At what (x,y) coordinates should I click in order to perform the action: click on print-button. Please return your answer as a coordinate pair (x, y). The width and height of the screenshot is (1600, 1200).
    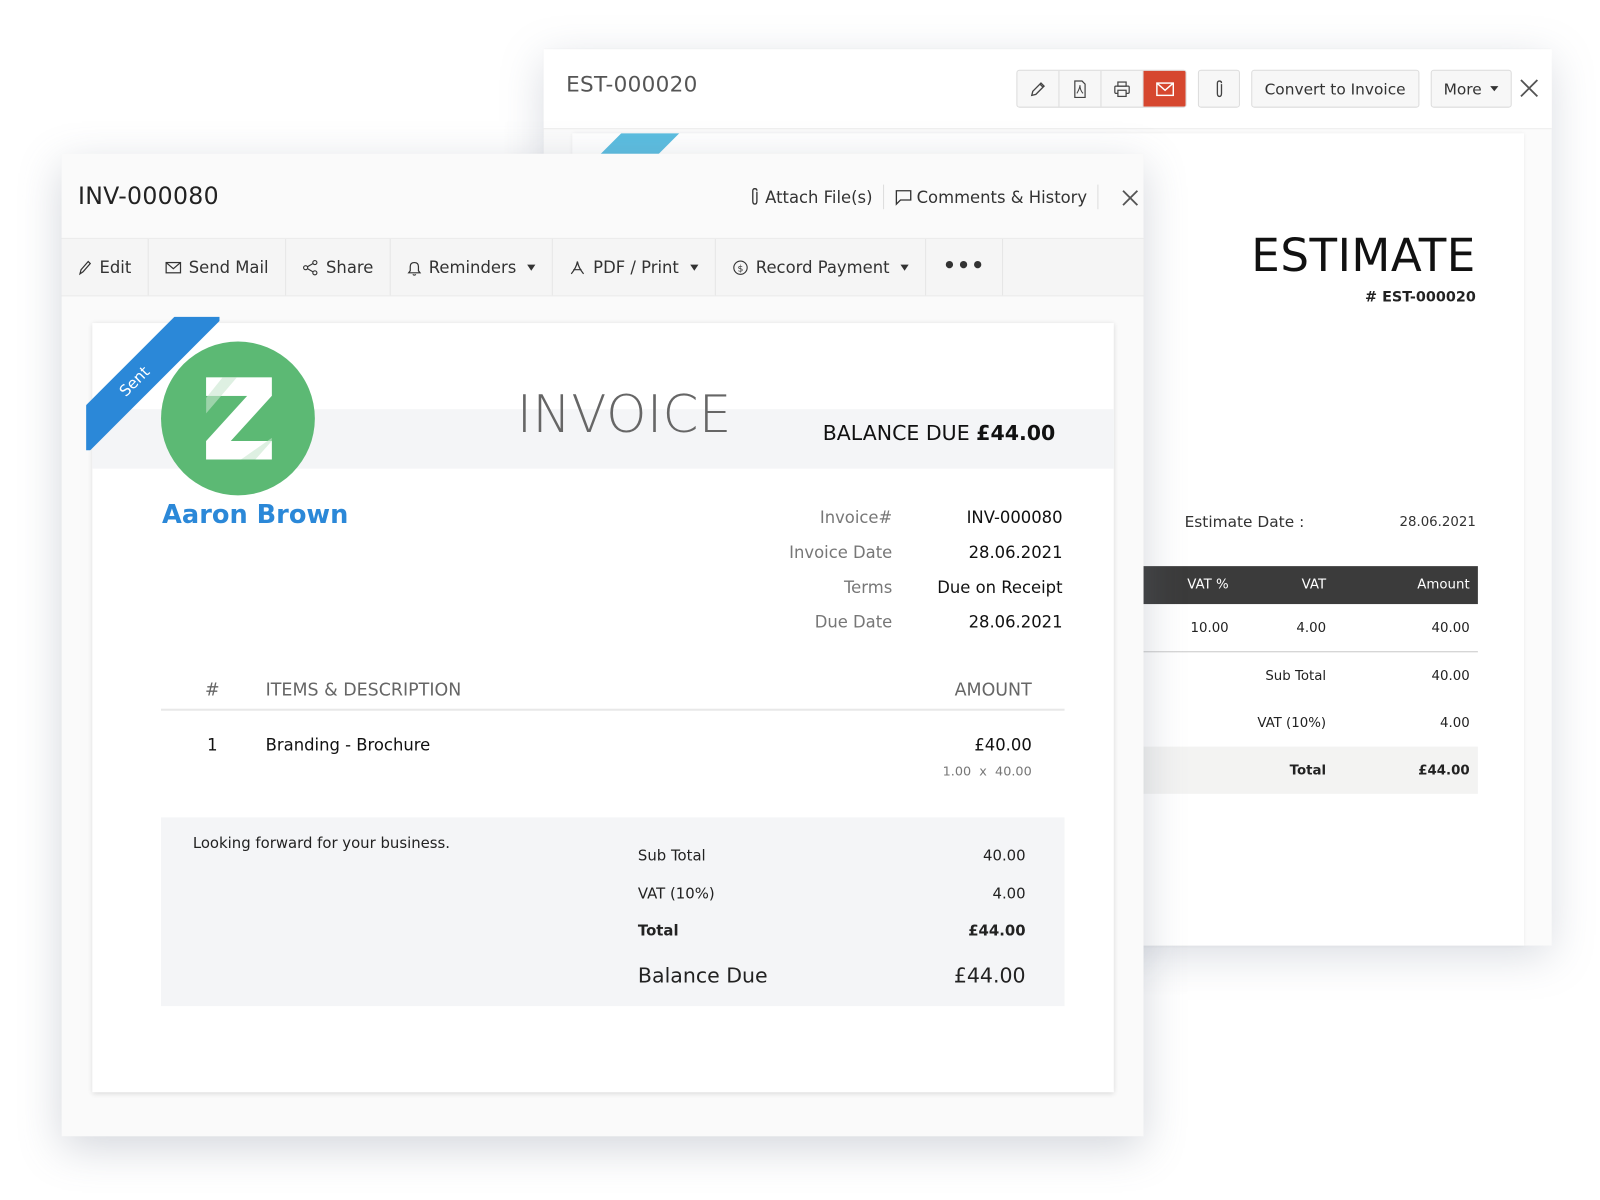
    Looking at the image, I should click on (1122, 88).